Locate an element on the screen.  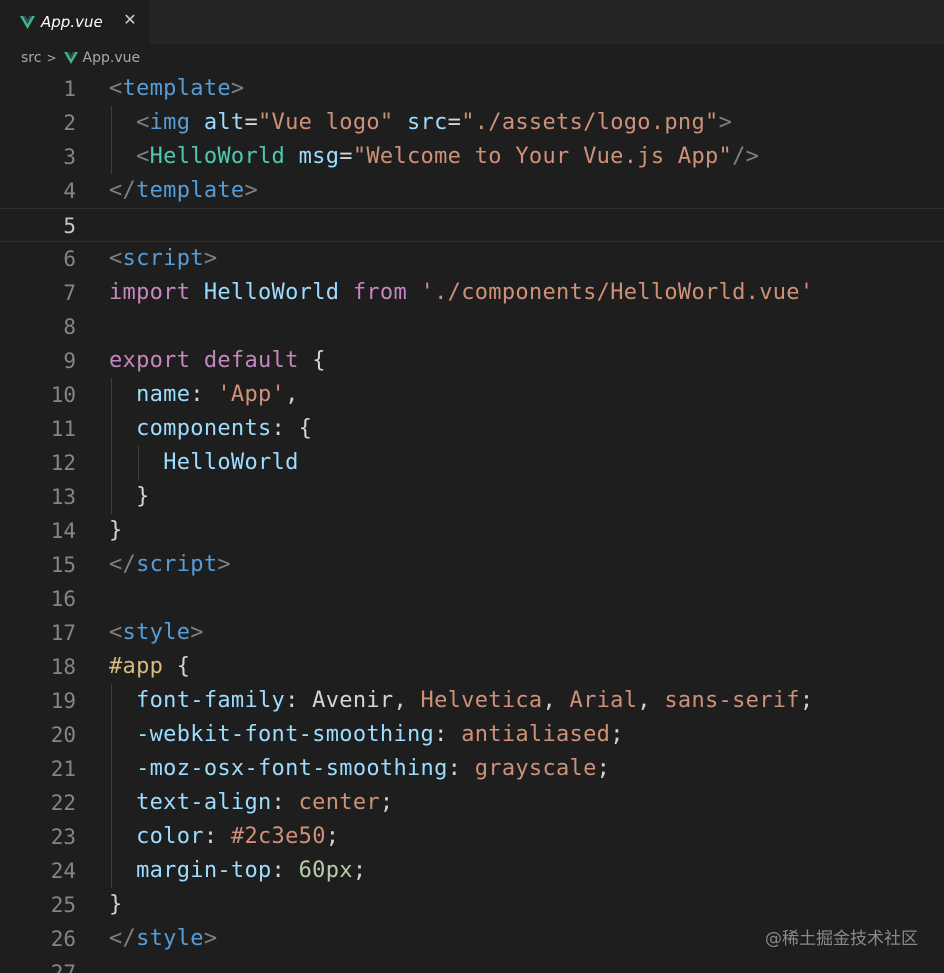
code-text: name: 'App', is located at coordinates (204, 395).